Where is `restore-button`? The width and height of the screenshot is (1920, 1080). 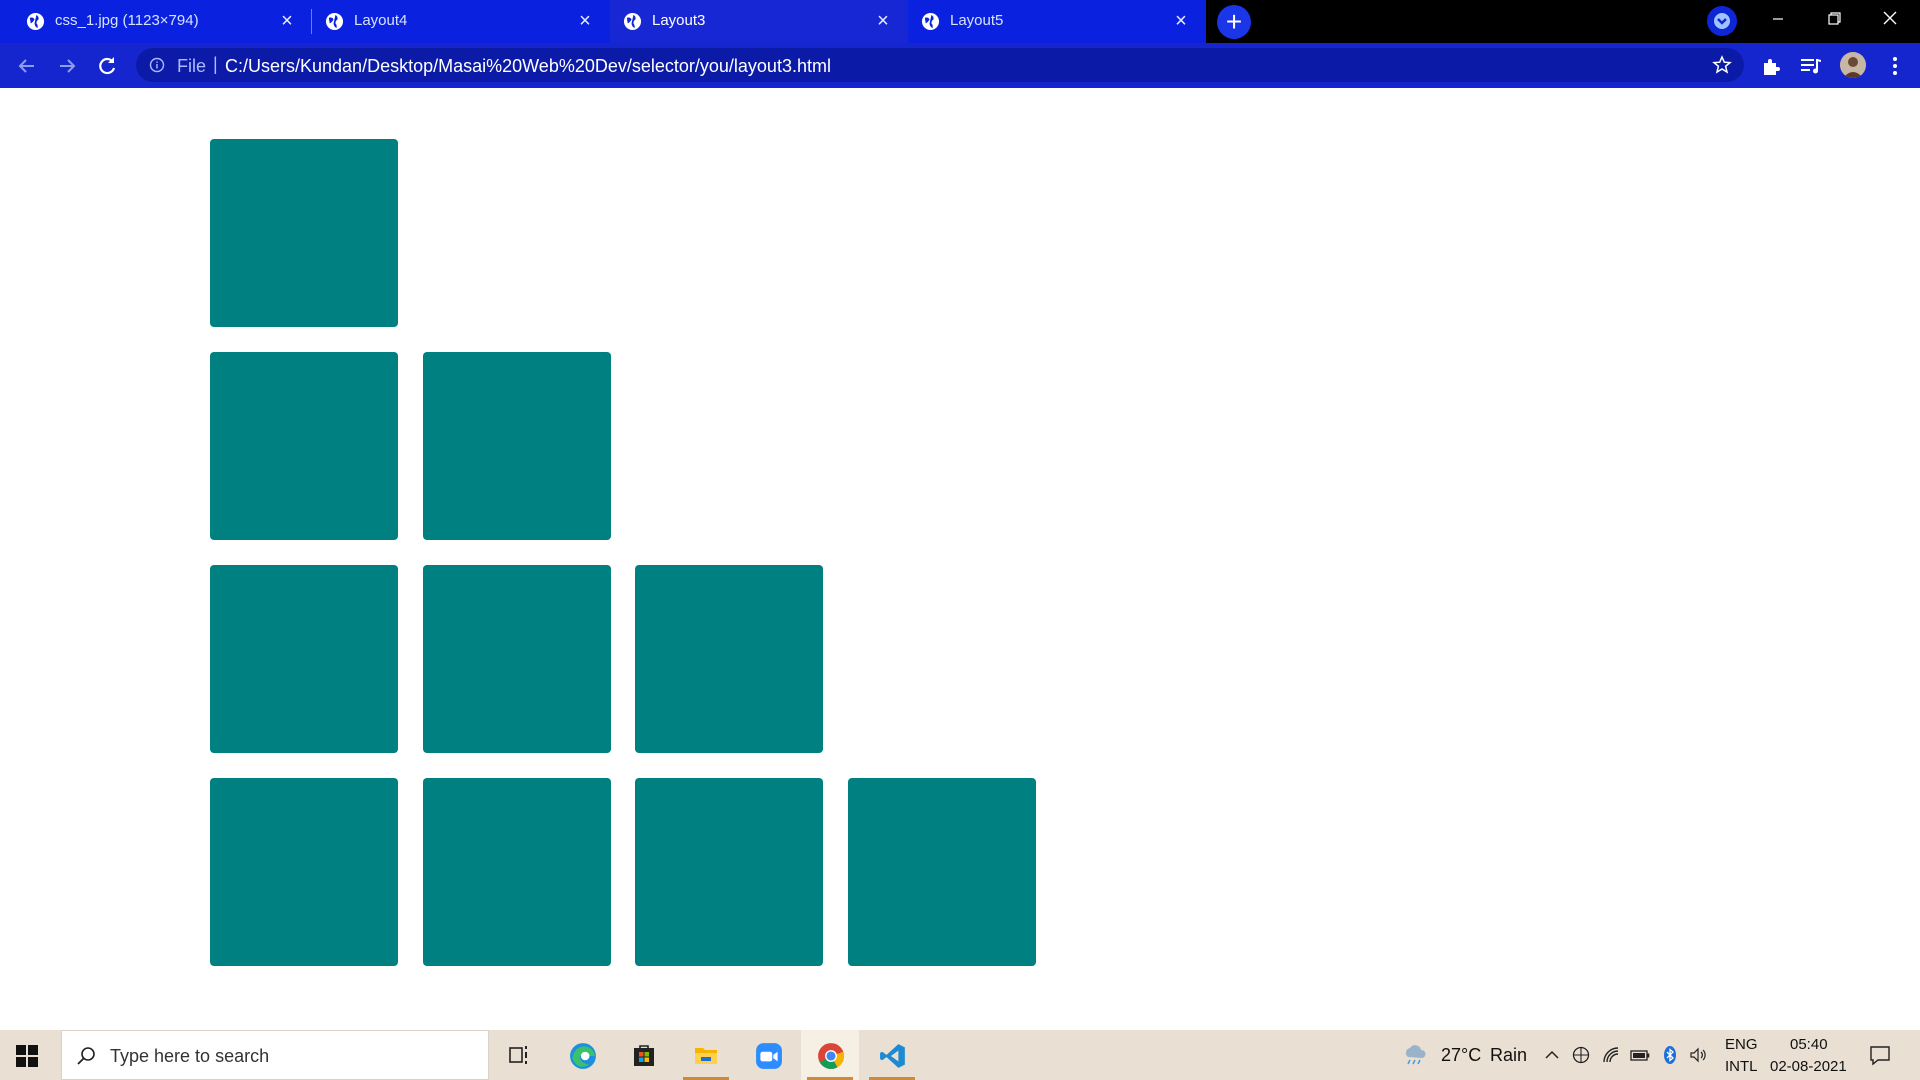
restore-button is located at coordinates (1834, 20).